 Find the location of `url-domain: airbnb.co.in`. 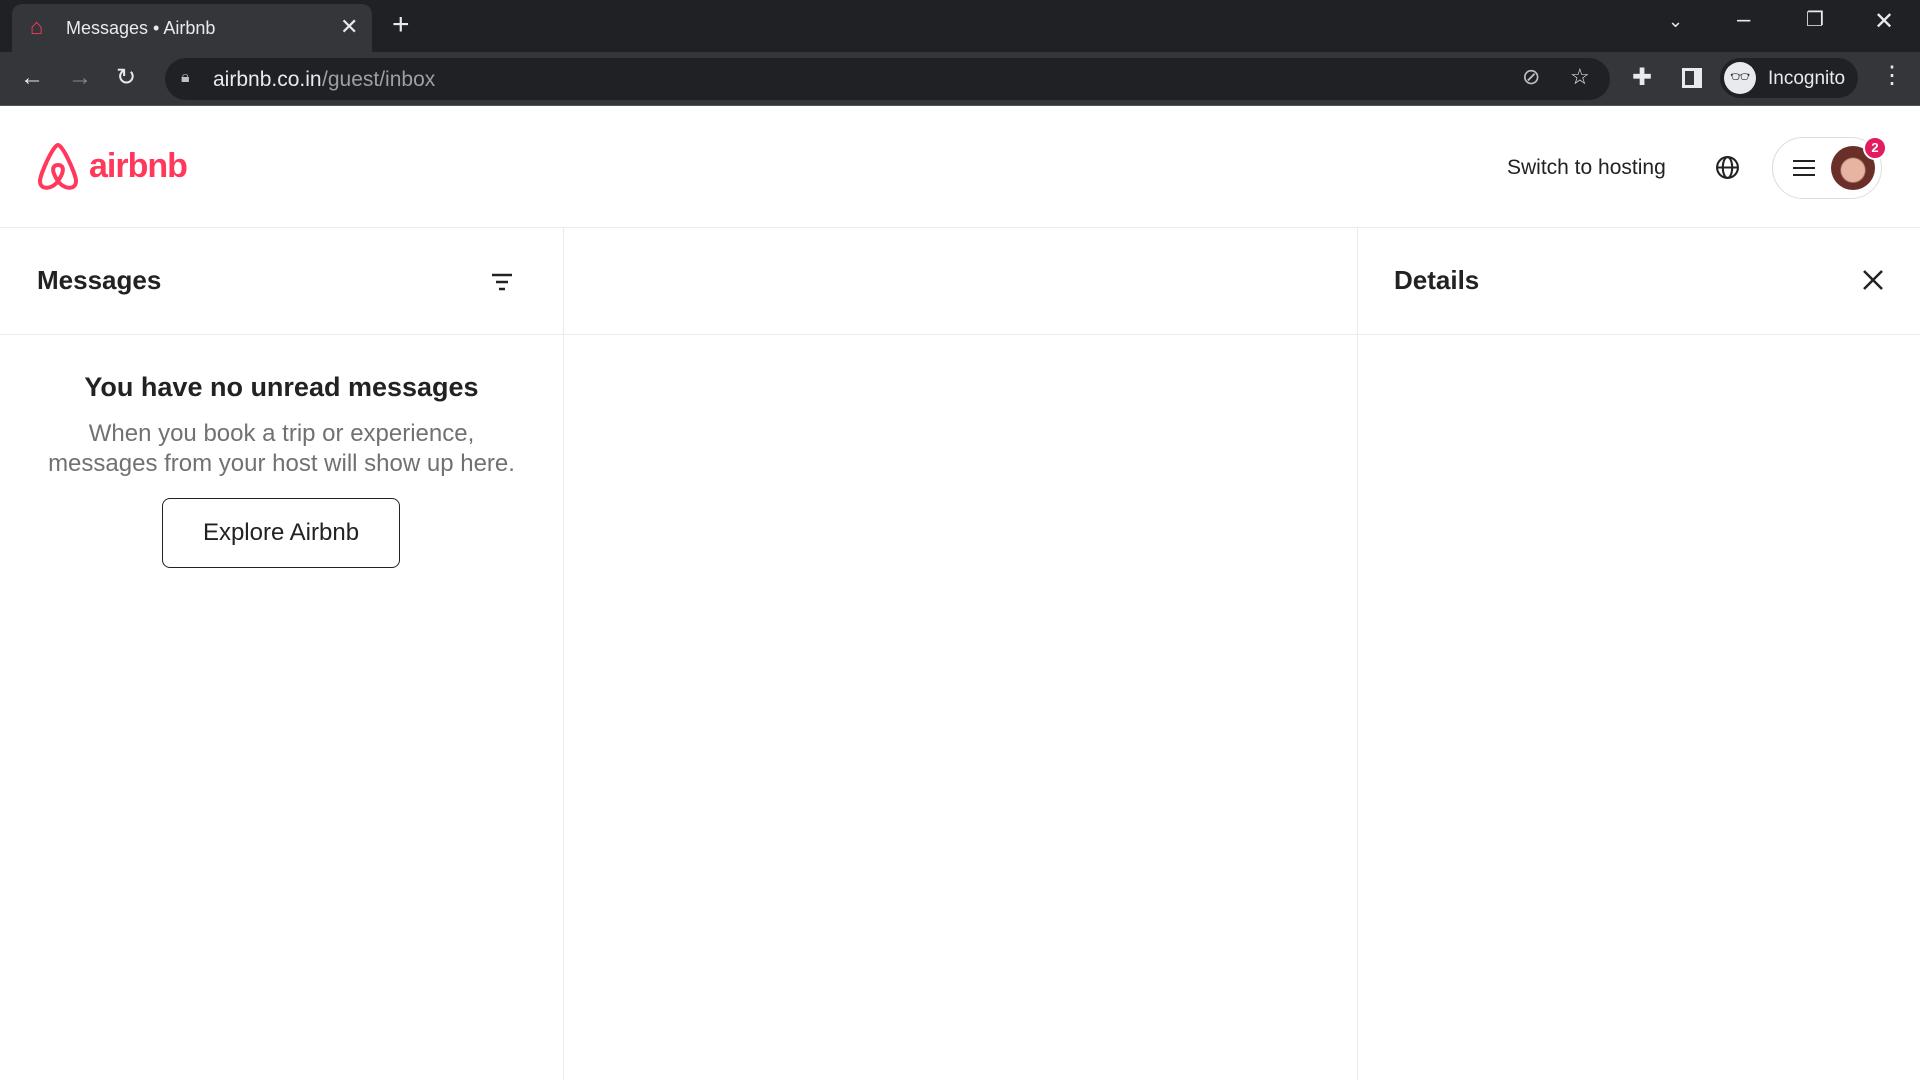

url-domain: airbnb.co.in is located at coordinates (267, 79).